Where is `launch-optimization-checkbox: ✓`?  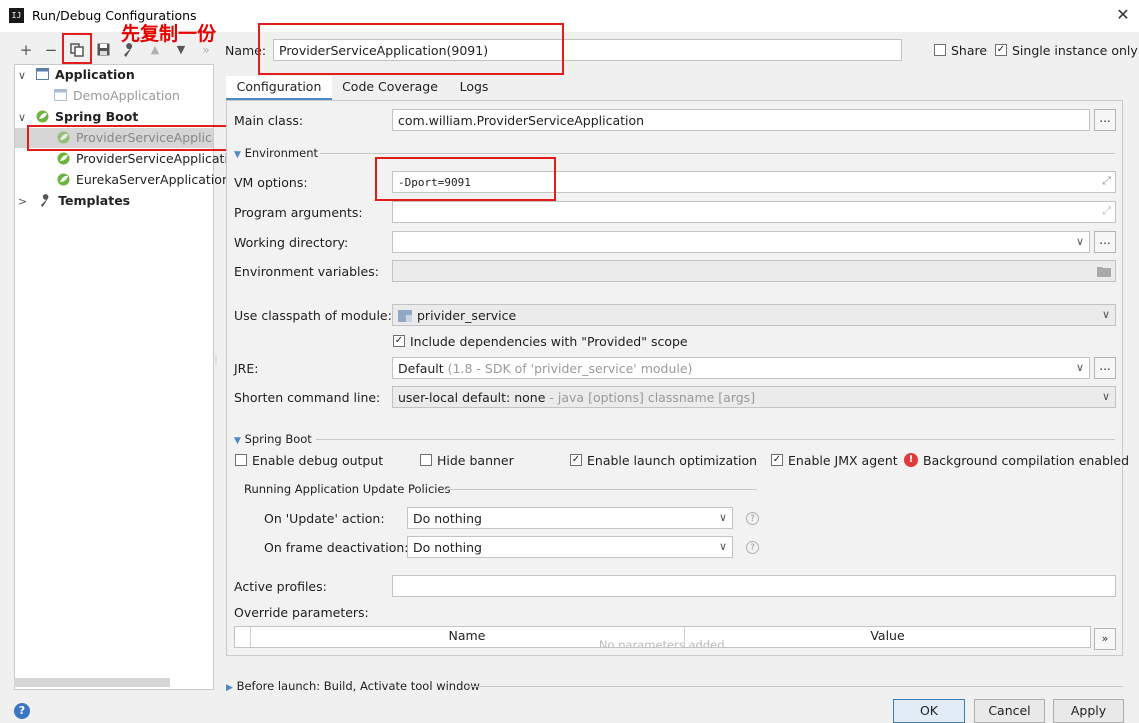 launch-optimization-checkbox: ✓ is located at coordinates (576, 460).